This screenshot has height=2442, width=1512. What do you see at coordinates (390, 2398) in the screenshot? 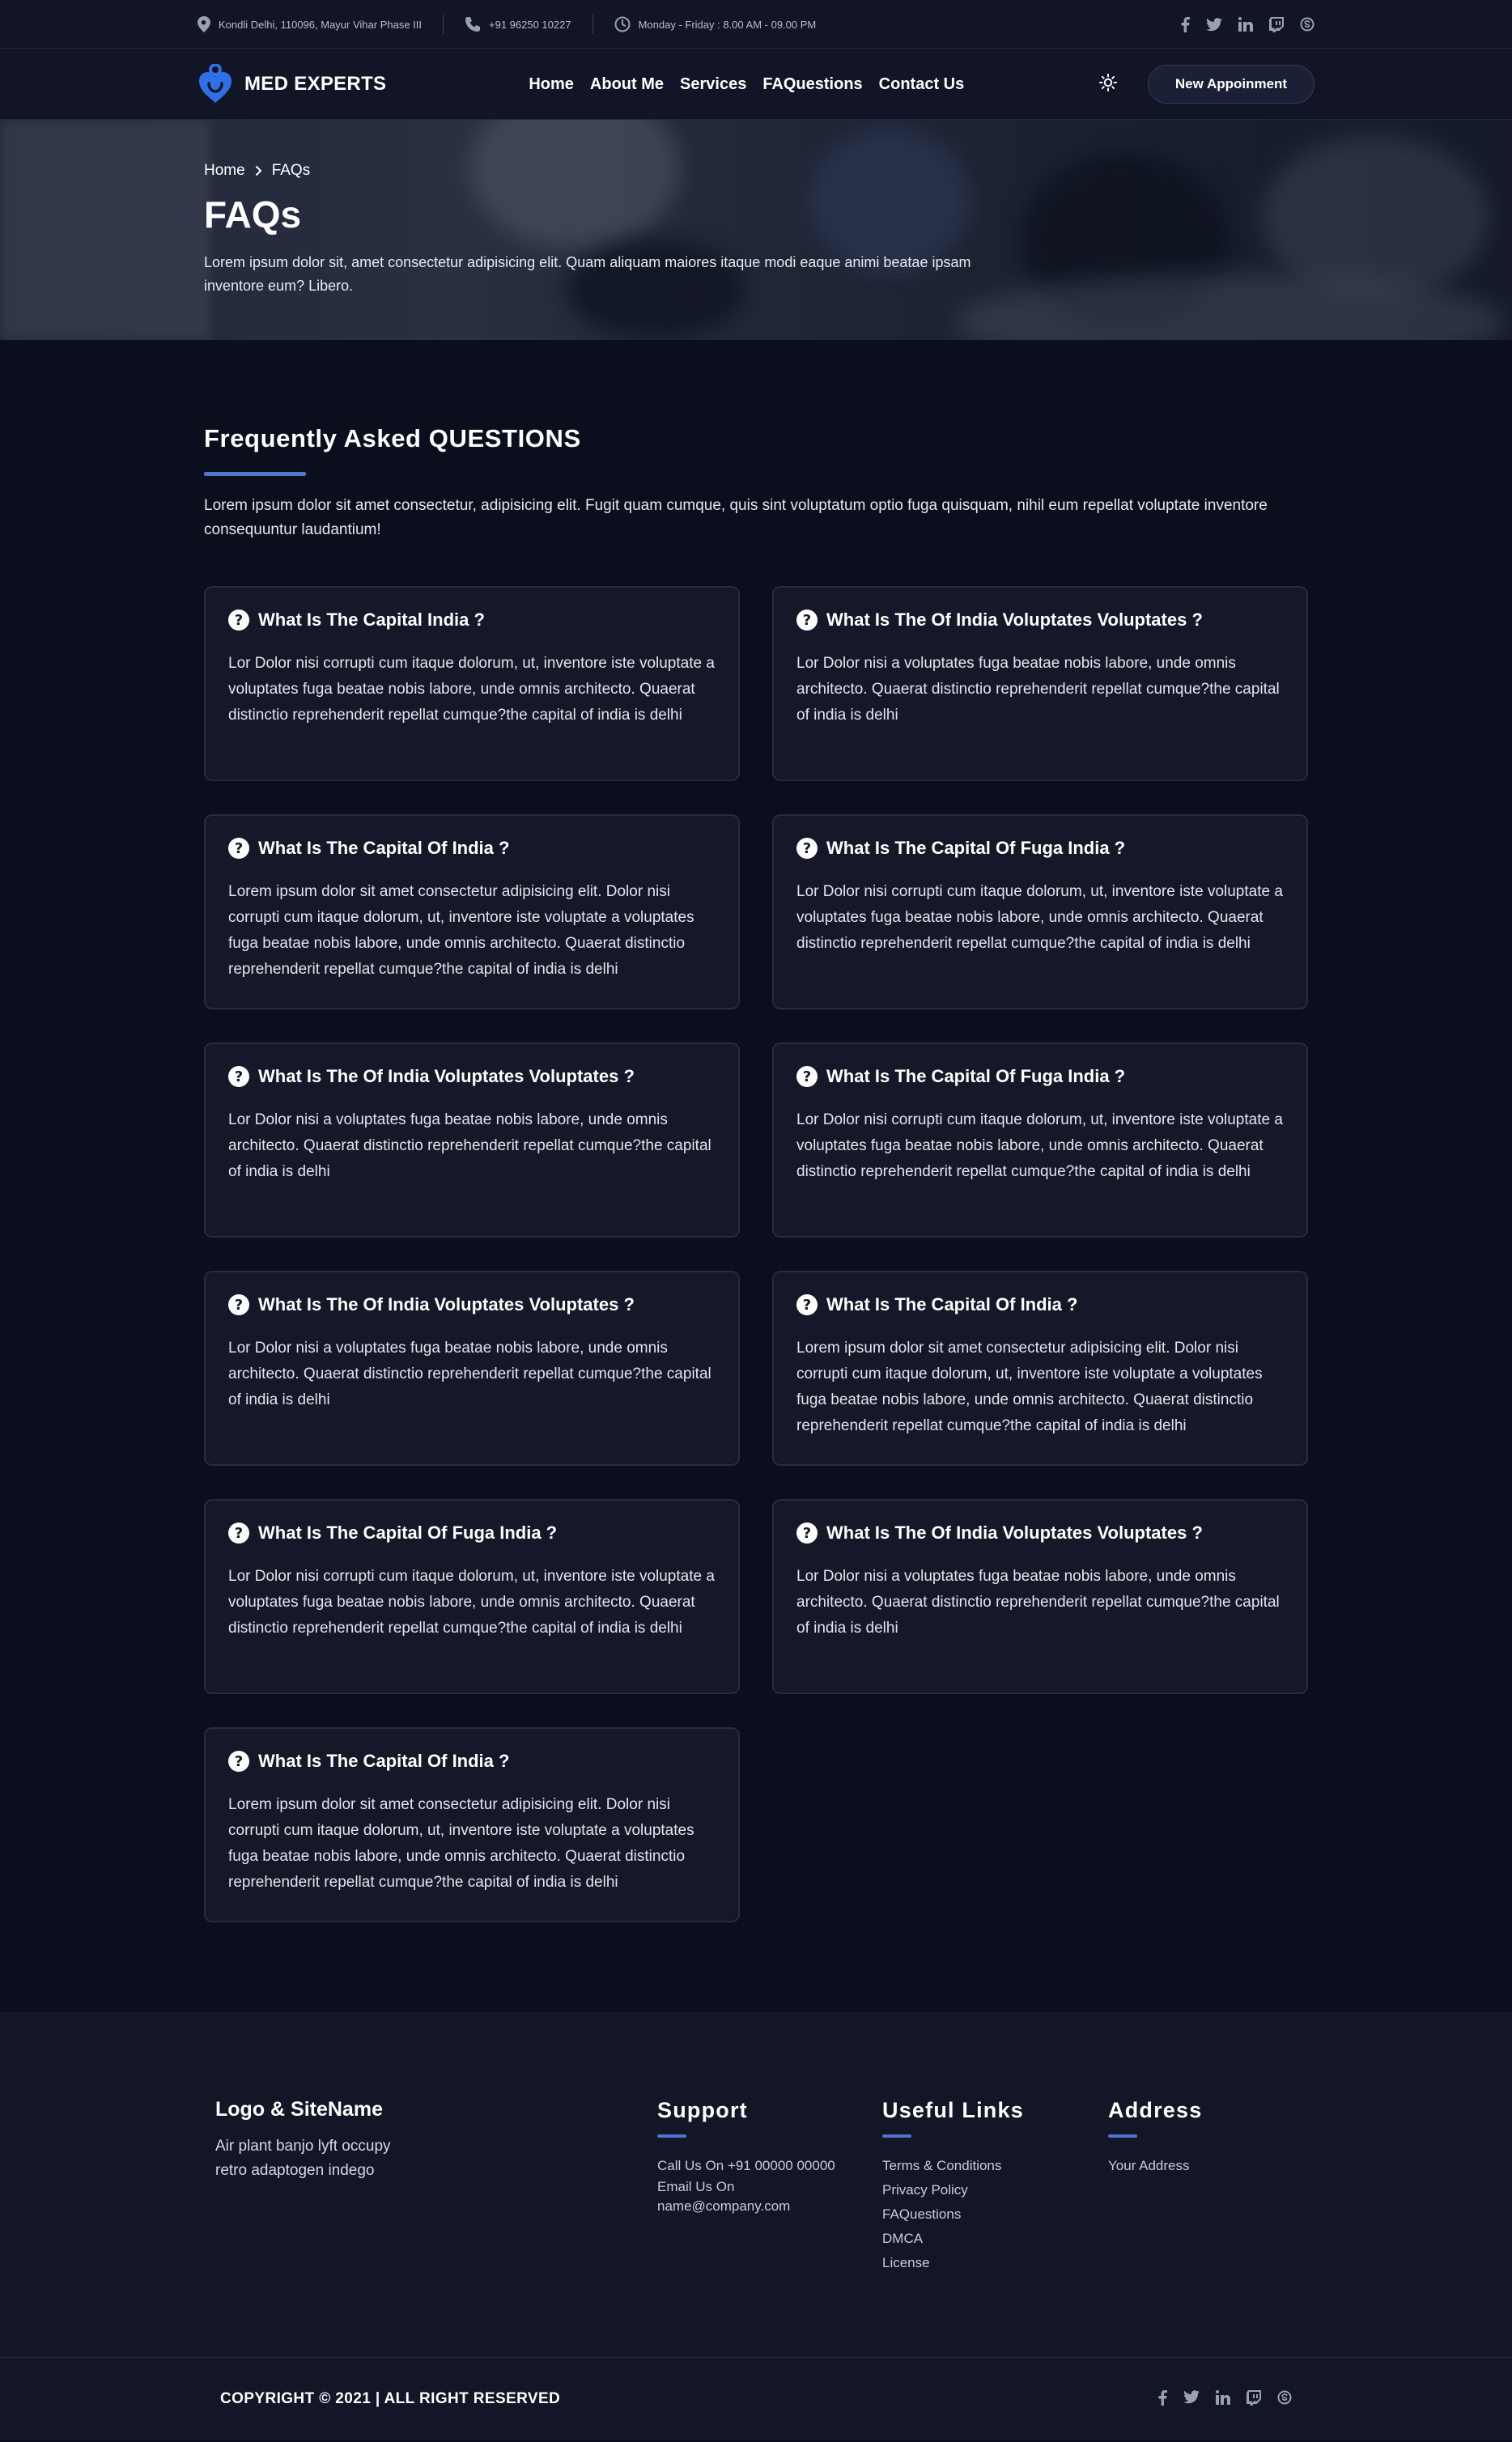
I see `copyright-text: COPYRIGHT © 2021 | ALL RIGHT RESERVED` at bounding box center [390, 2398].